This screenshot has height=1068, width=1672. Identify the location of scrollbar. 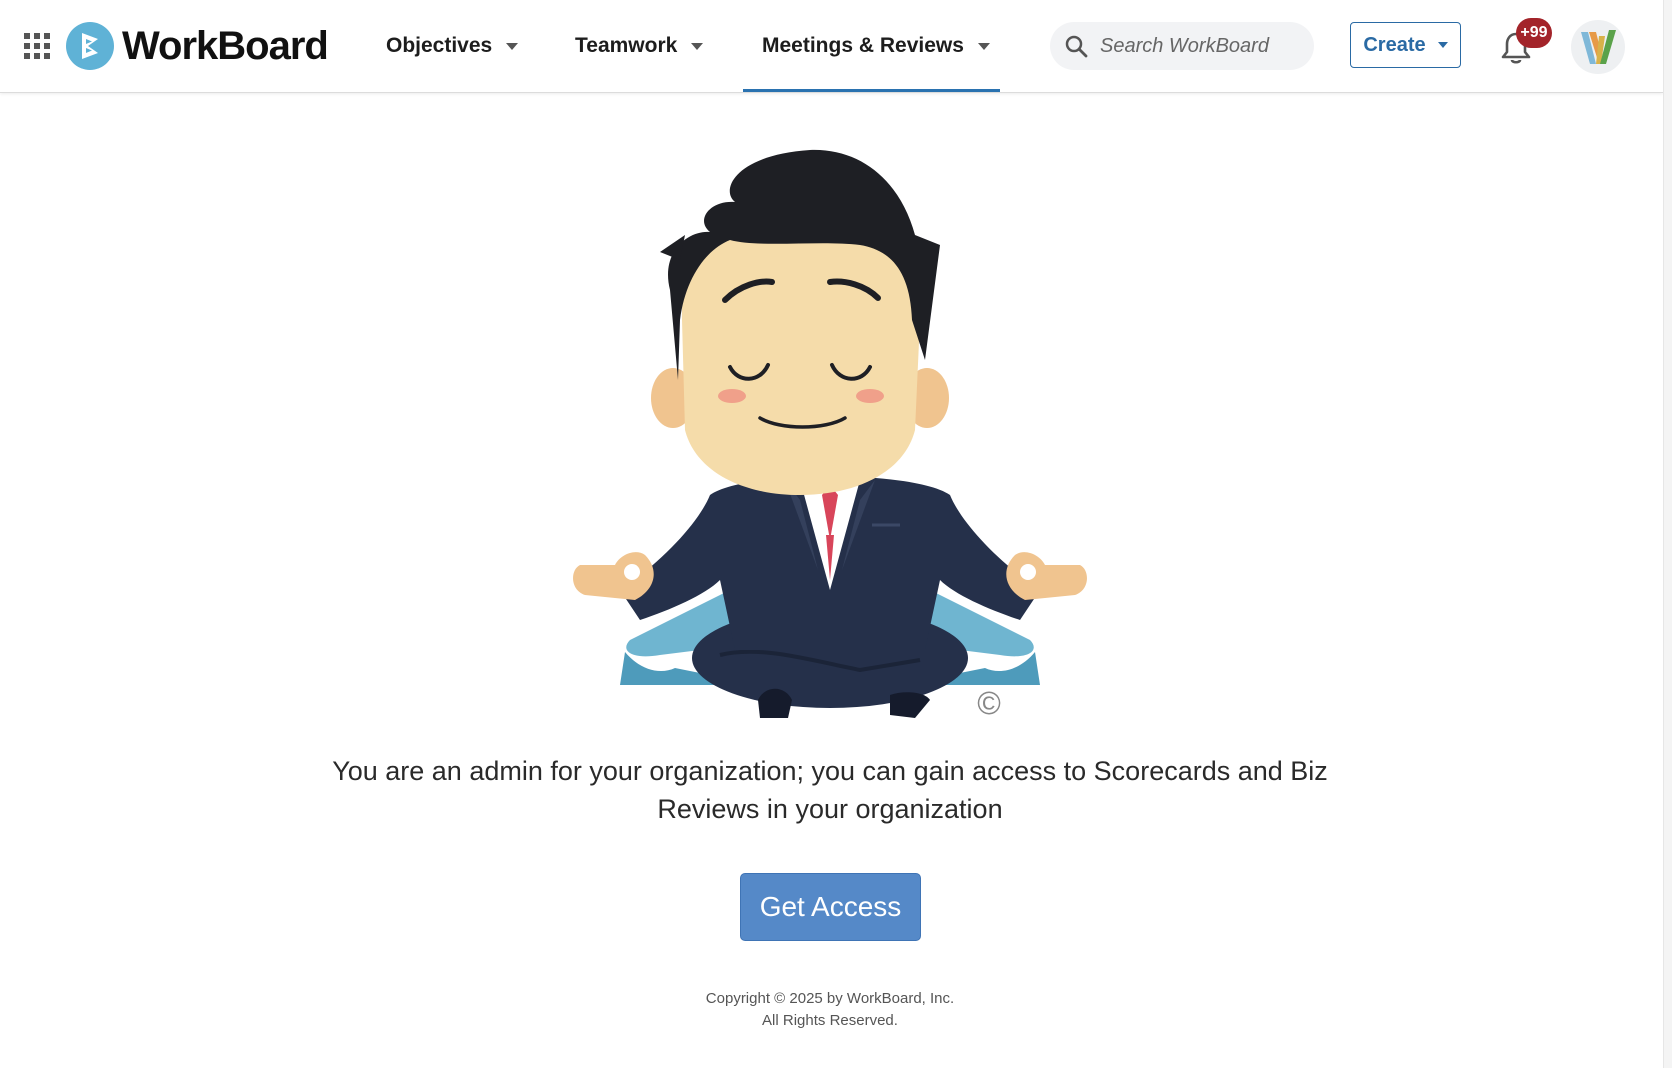
(1667, 534).